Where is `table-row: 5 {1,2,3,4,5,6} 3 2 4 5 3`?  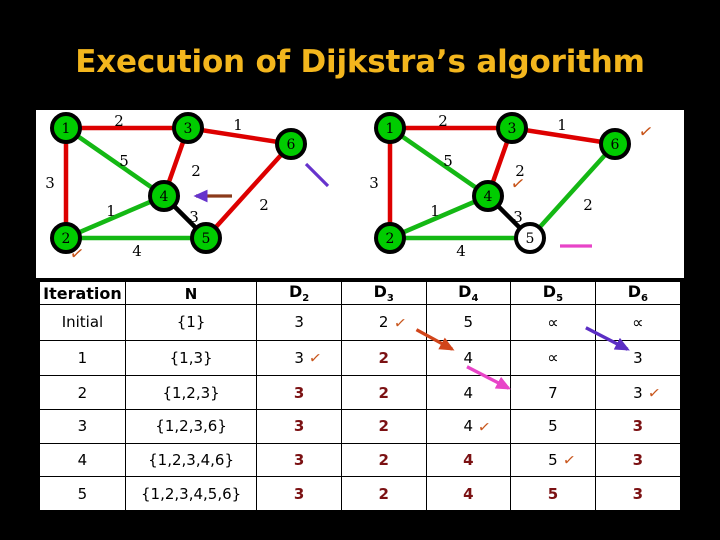
table-row: 5 {1,2,3,4,5,6} 3 2 4 5 3 is located at coordinates (360, 493).